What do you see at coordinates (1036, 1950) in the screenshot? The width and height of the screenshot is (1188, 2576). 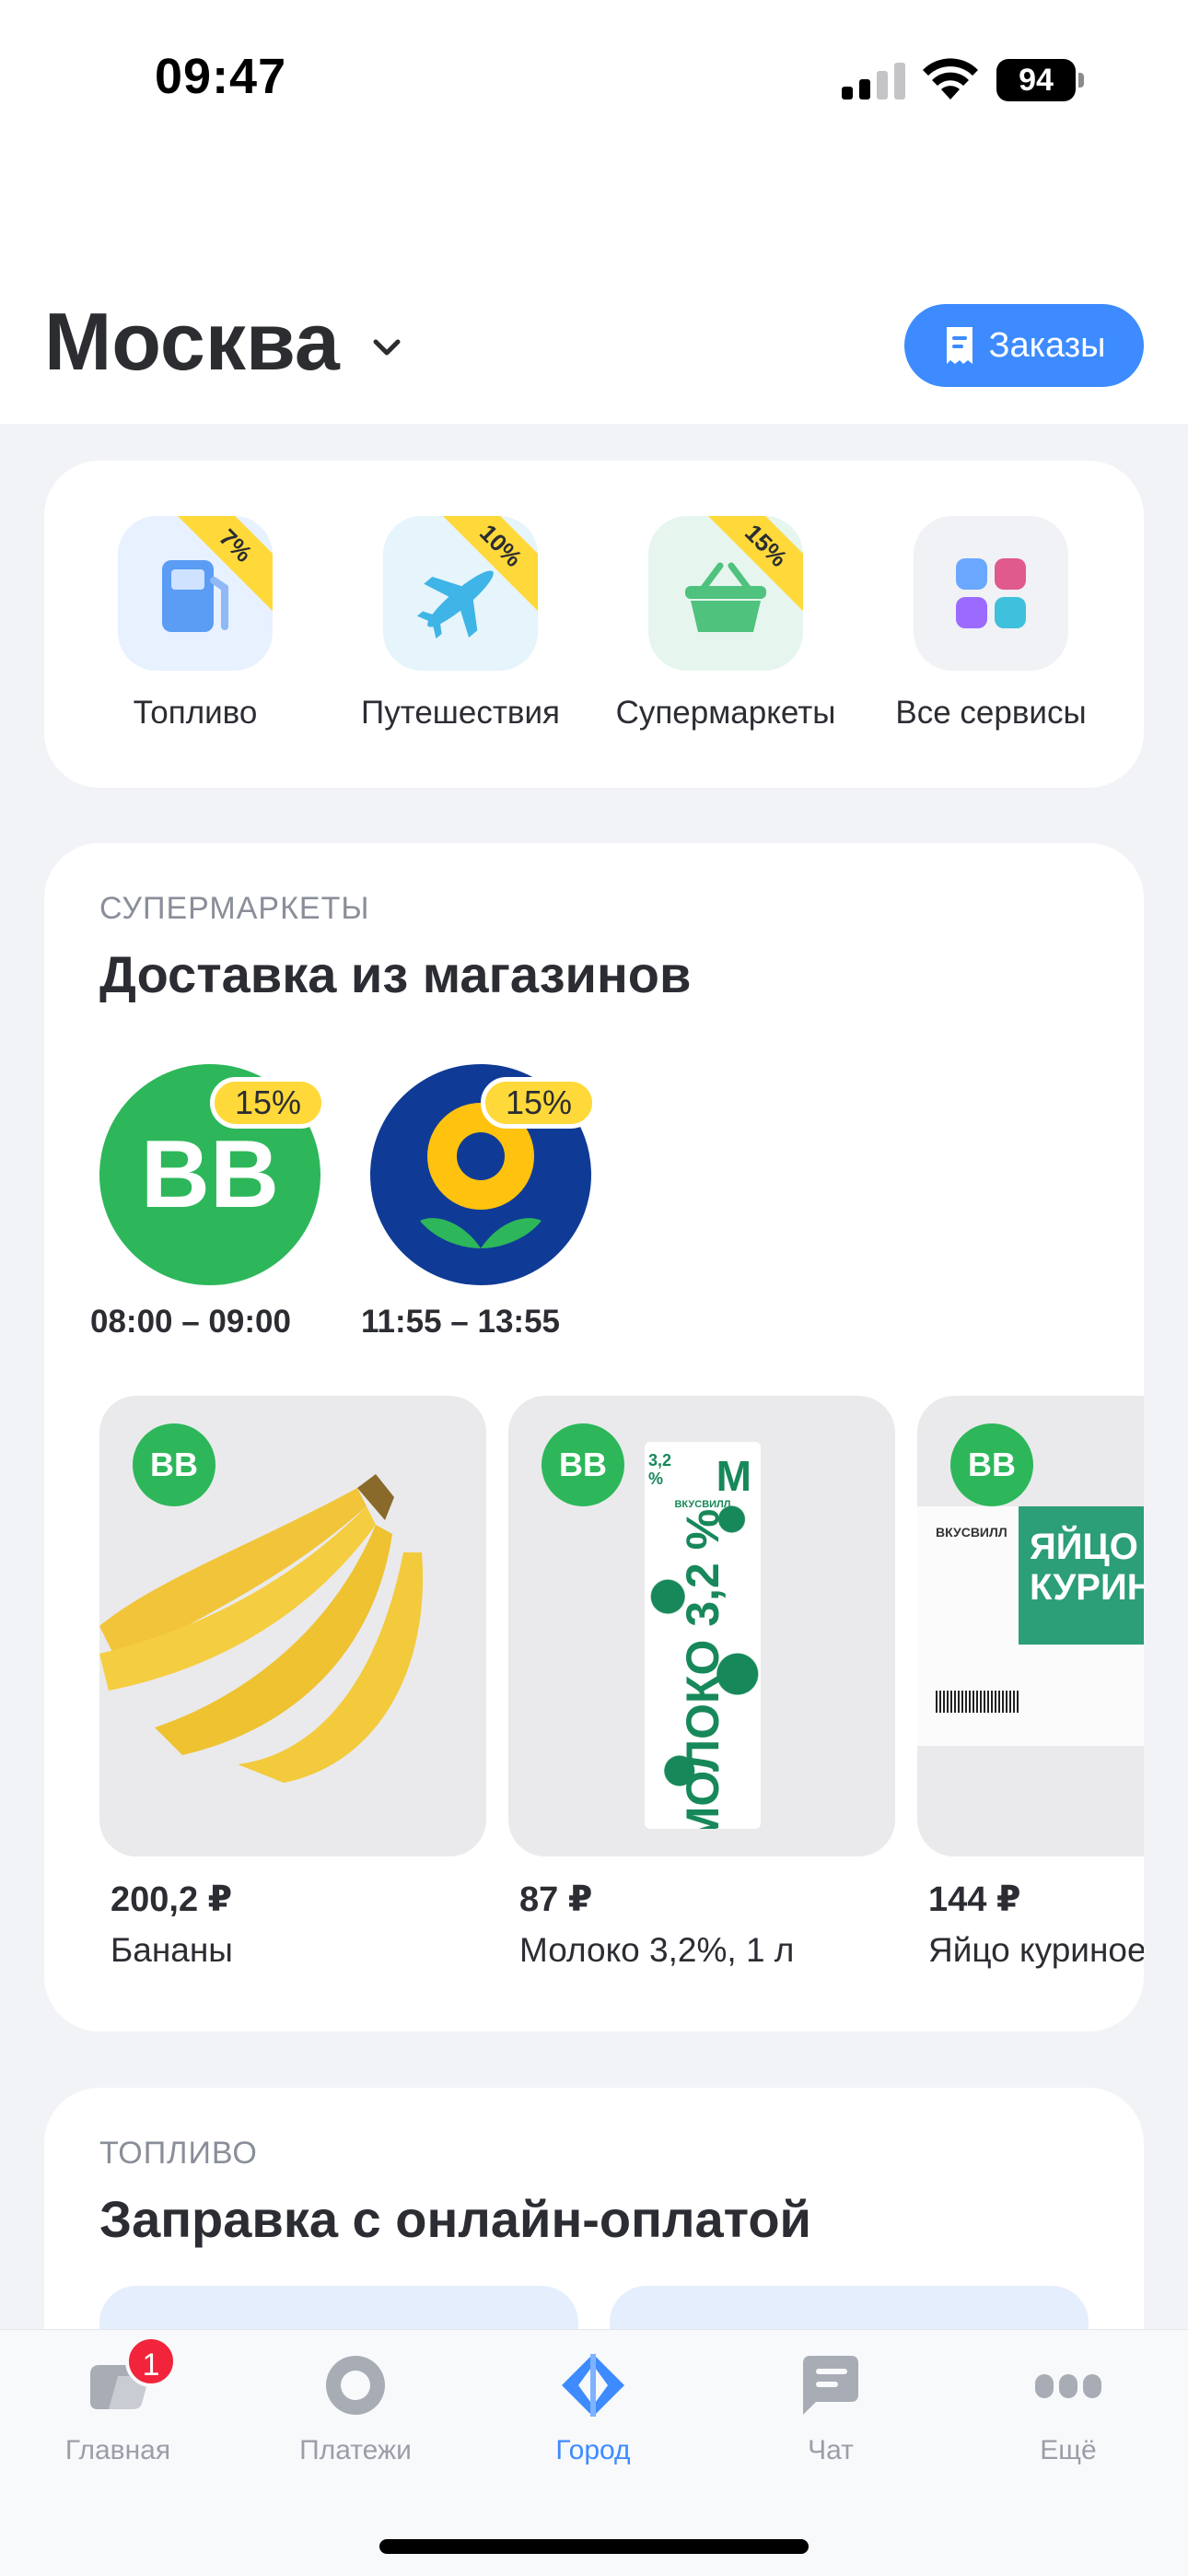 I see `product-name: Яйцо куриное` at bounding box center [1036, 1950].